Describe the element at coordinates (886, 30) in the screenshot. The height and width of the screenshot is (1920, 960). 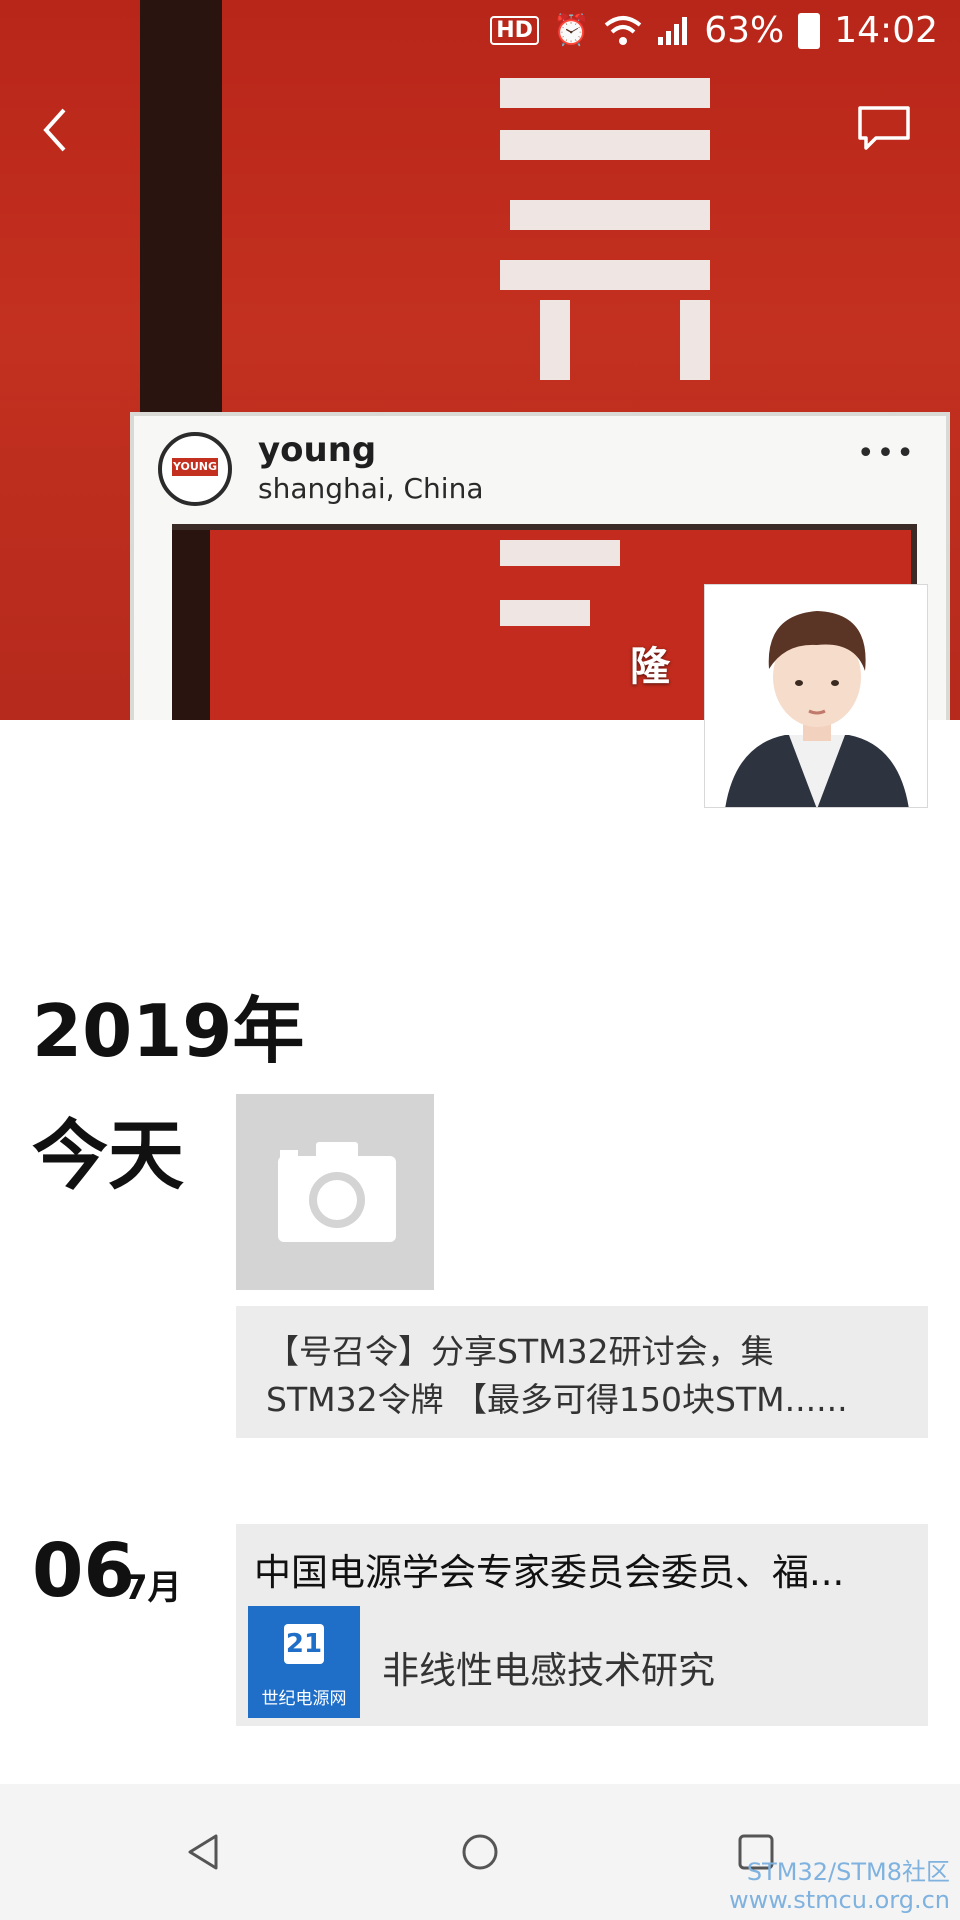
I see `clock: 14:02` at that location.